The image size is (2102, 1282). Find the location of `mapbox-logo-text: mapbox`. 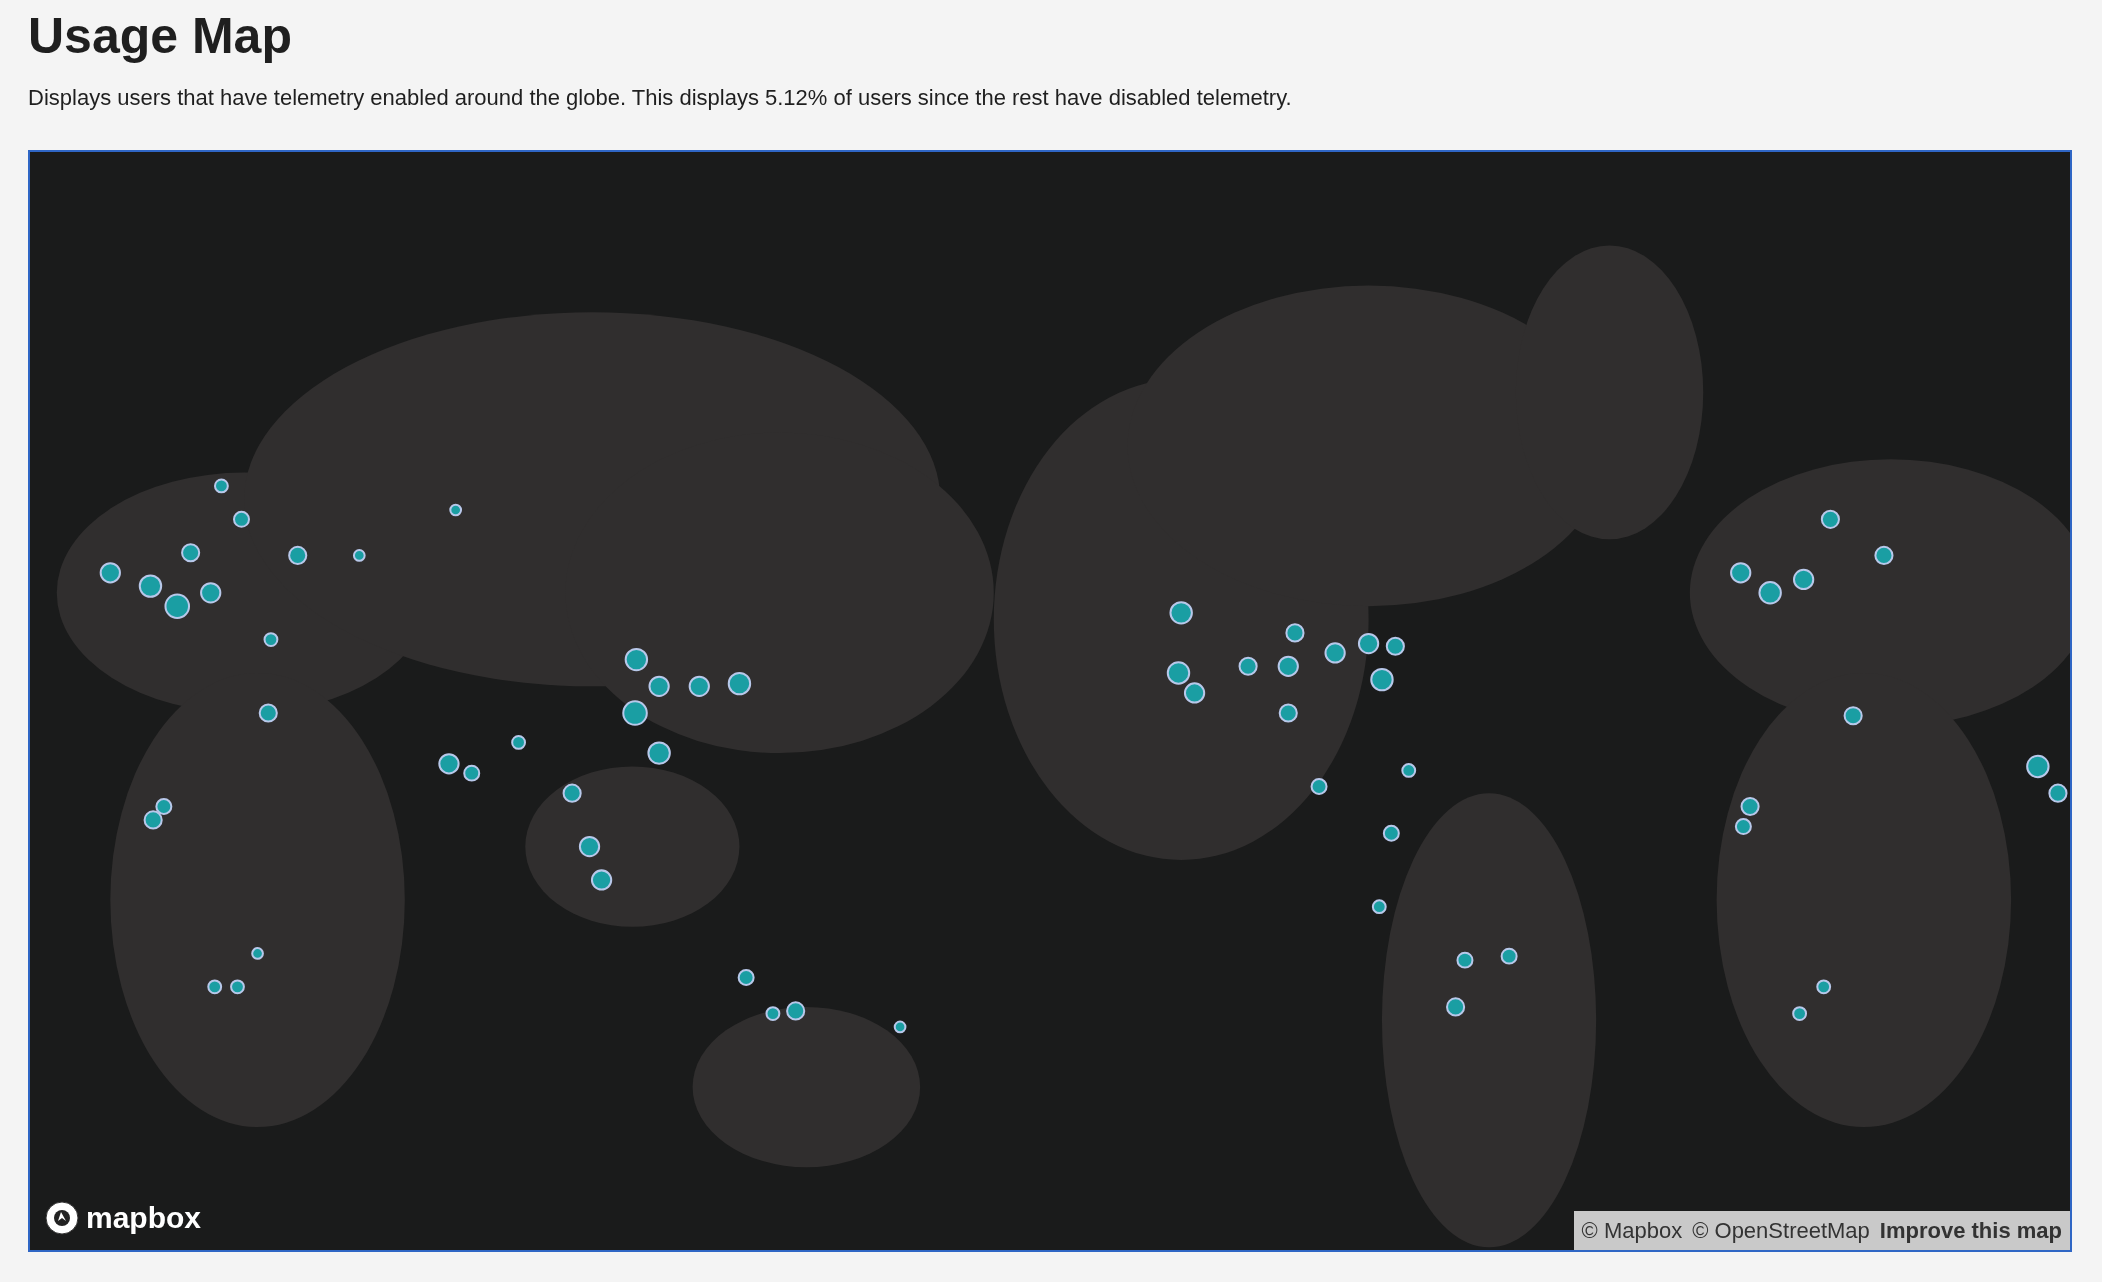

mapbox-logo-text: mapbox is located at coordinates (144, 1218).